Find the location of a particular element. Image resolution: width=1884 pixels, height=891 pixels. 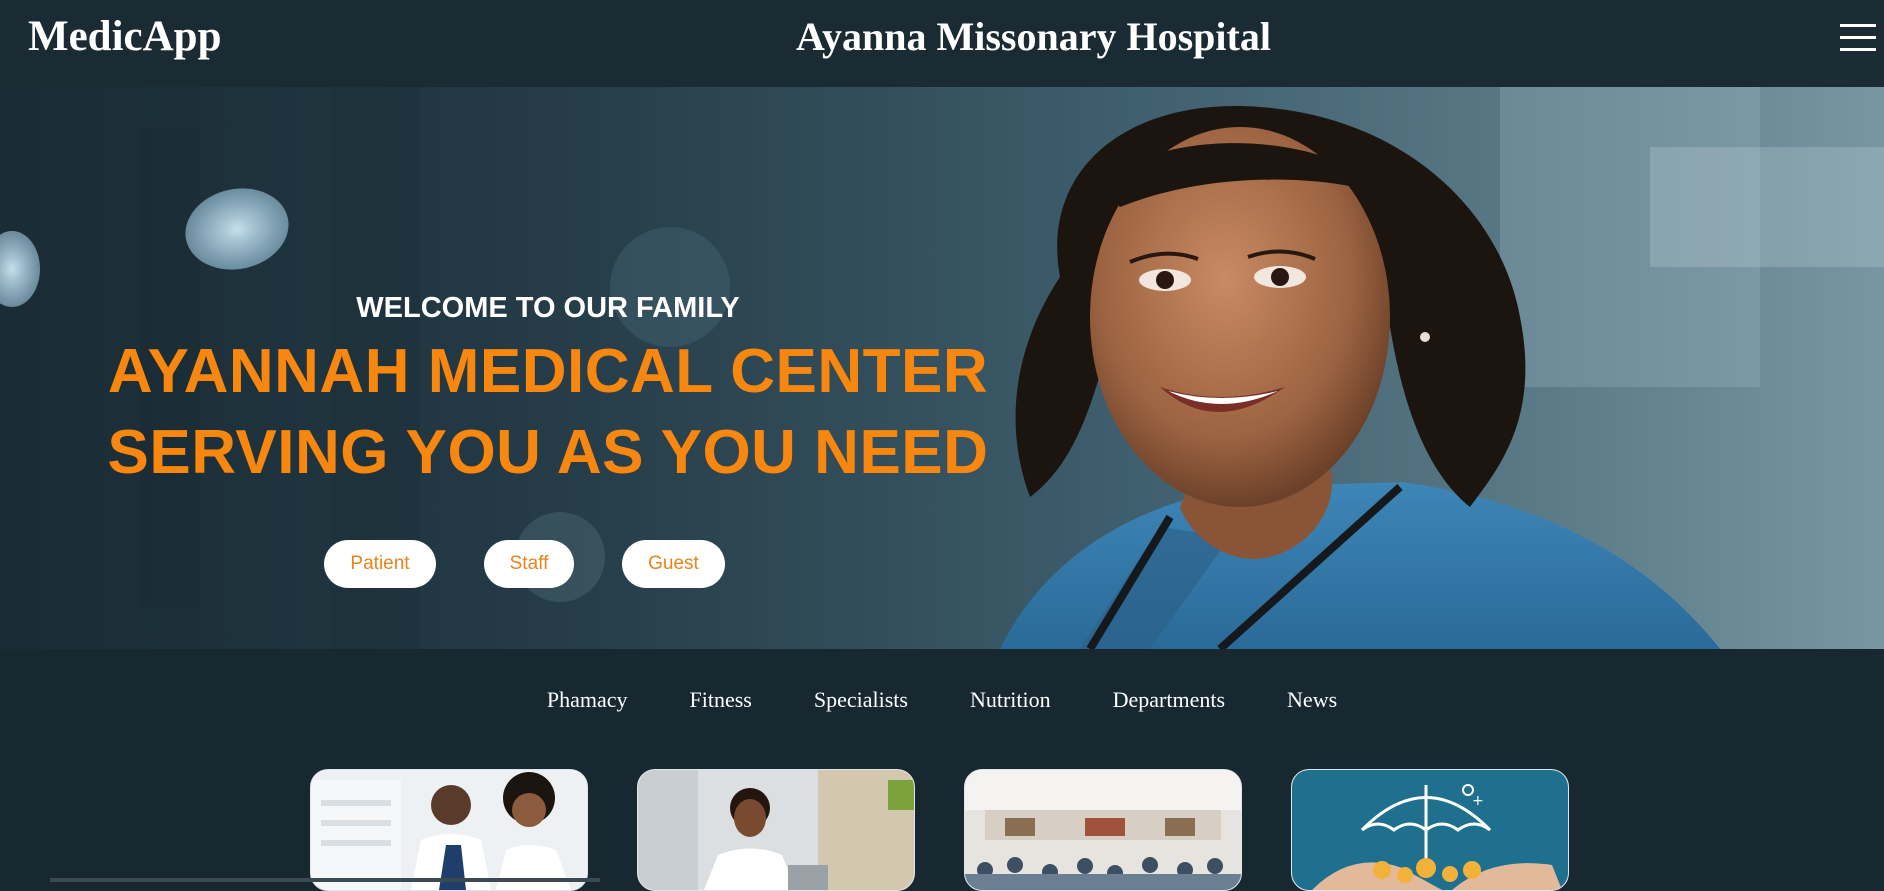

category-pharmacy-link: Phamacy is located at coordinates (587, 700).